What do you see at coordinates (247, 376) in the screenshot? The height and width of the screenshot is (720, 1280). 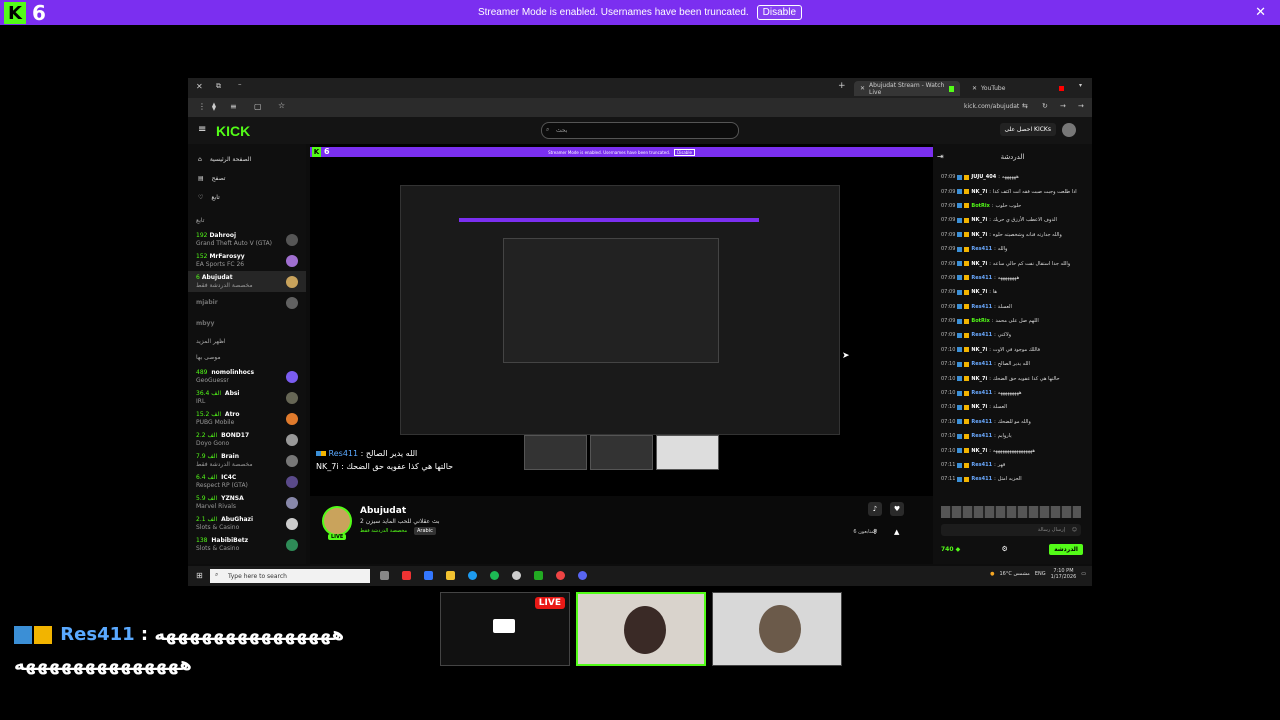 I see `list-item: 489 nomolinhocs GeoGuessr` at bounding box center [247, 376].